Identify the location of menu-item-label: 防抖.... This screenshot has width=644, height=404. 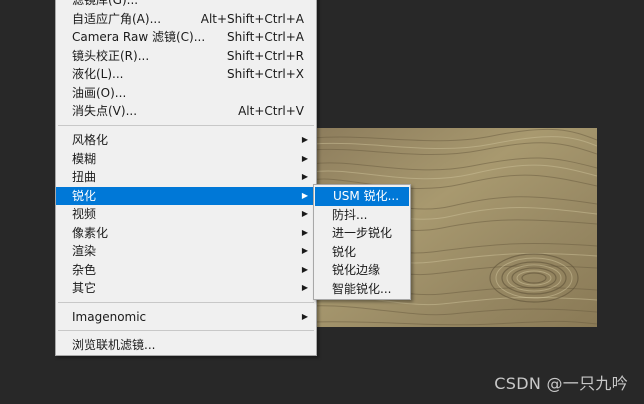
(350, 214).